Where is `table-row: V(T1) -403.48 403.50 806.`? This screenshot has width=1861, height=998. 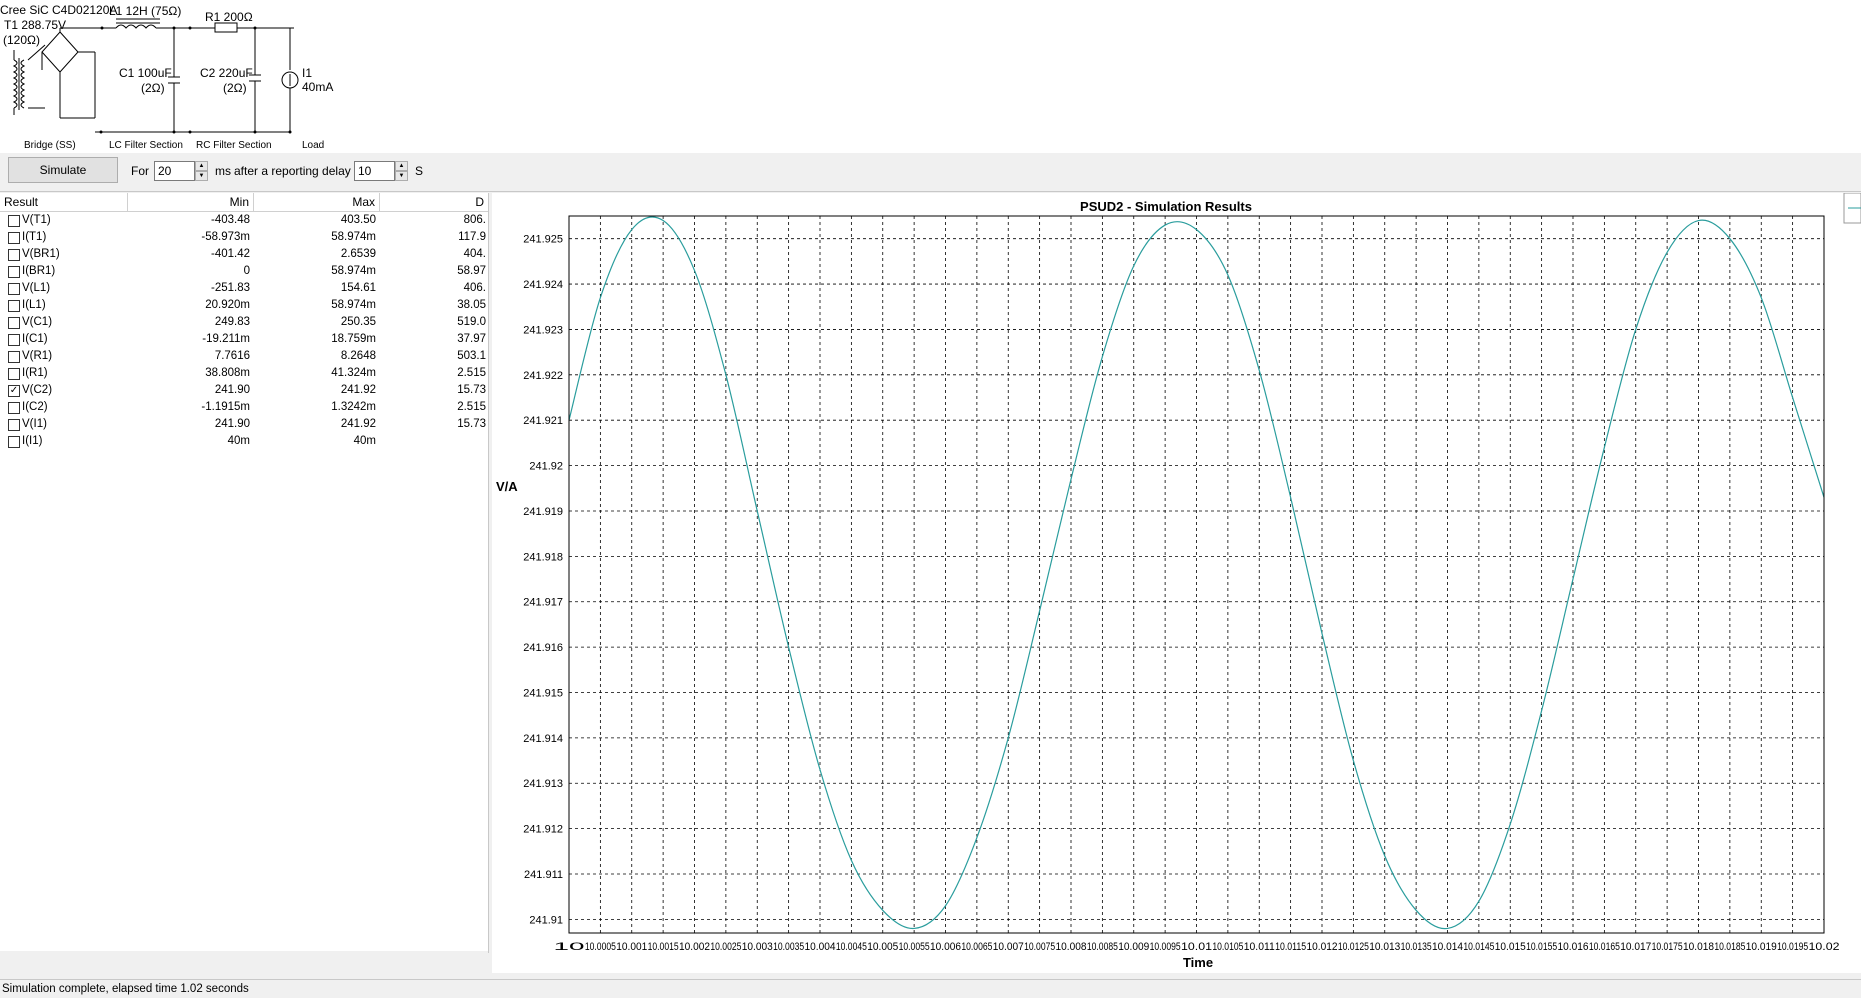
table-row: V(T1) -403.48 403.50 806. is located at coordinates (244, 220).